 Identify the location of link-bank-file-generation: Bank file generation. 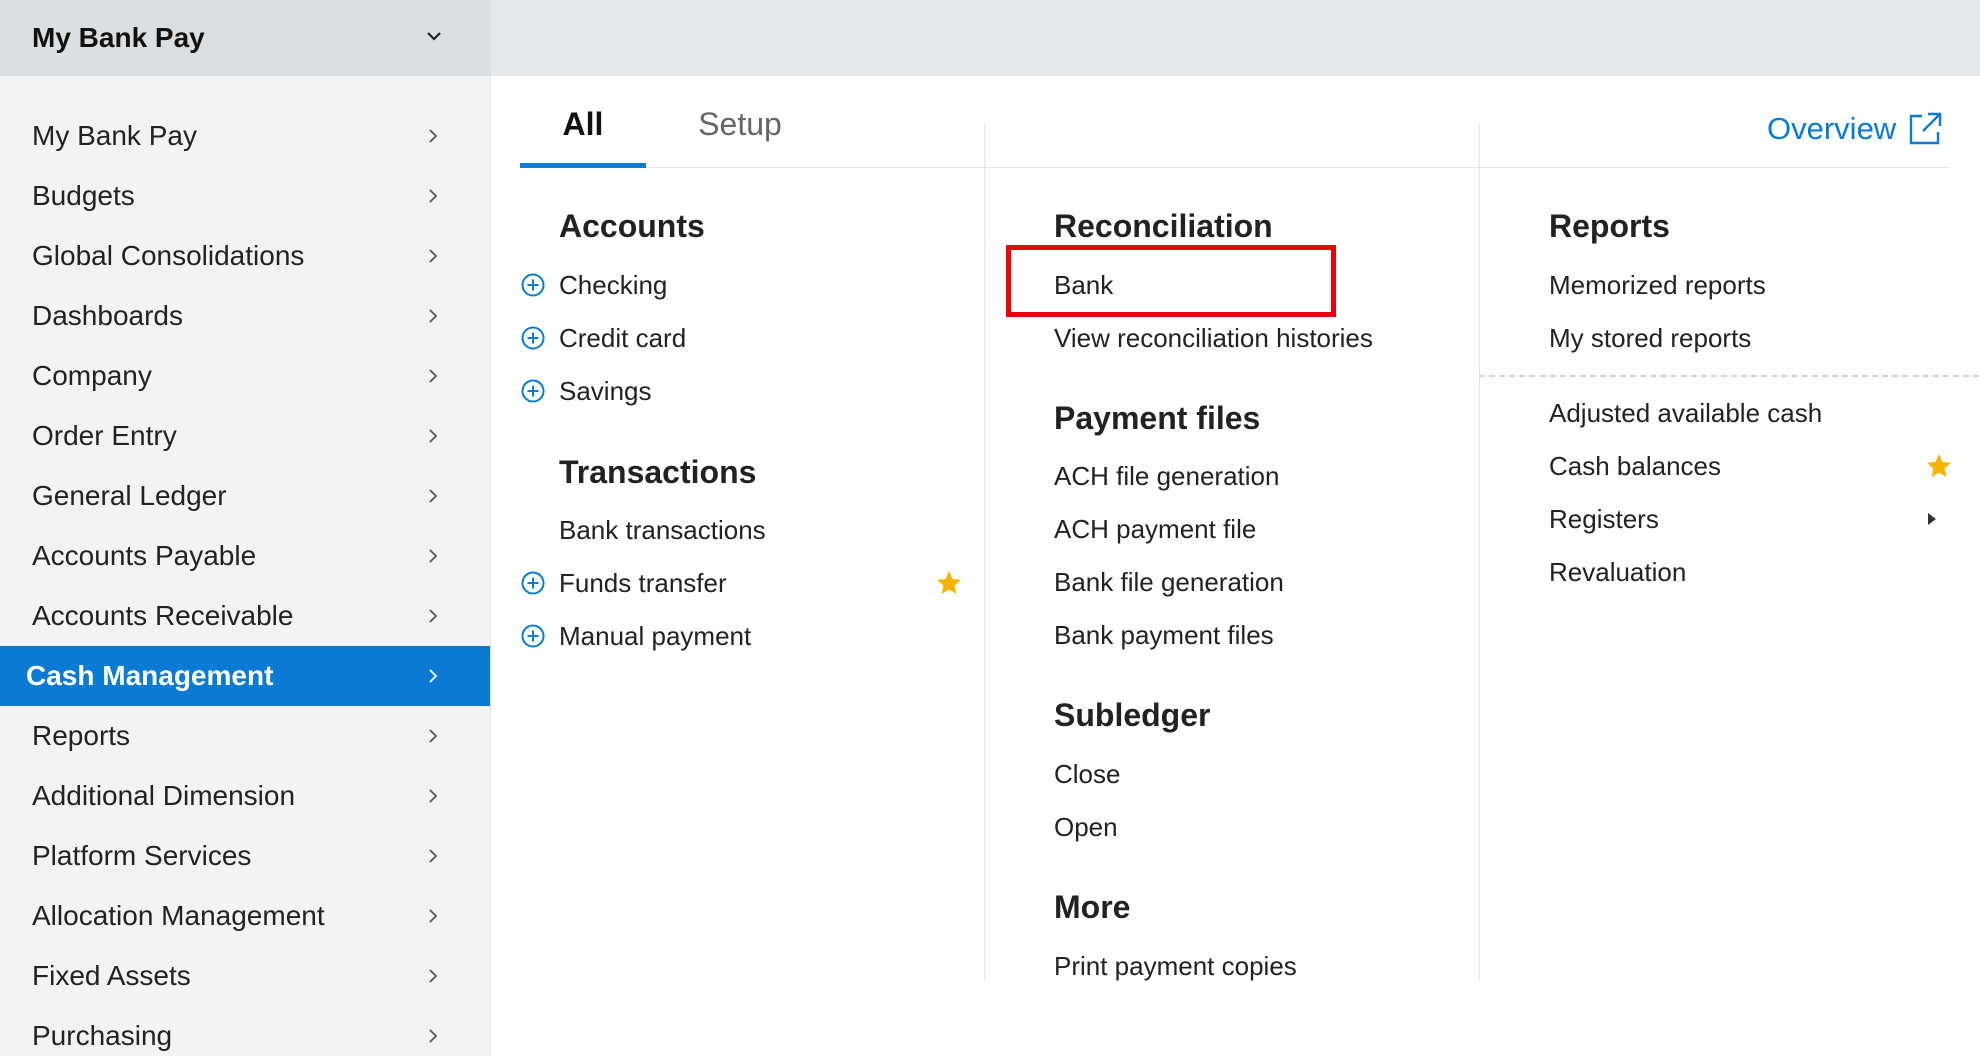
(1169, 582).